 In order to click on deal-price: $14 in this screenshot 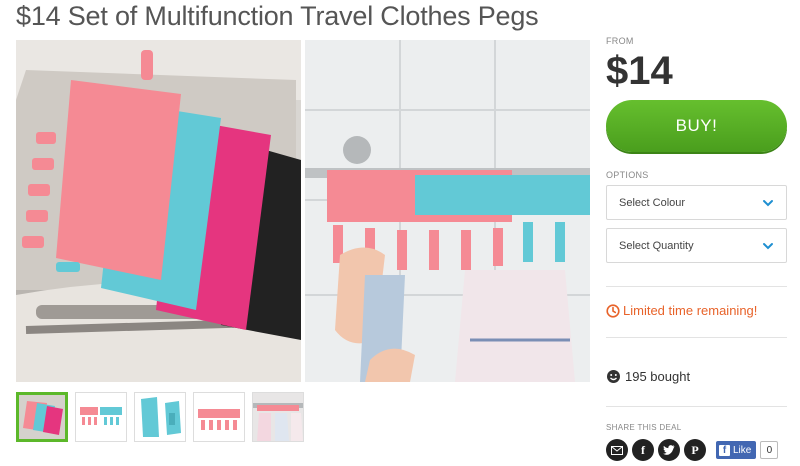, I will do `click(639, 71)`.